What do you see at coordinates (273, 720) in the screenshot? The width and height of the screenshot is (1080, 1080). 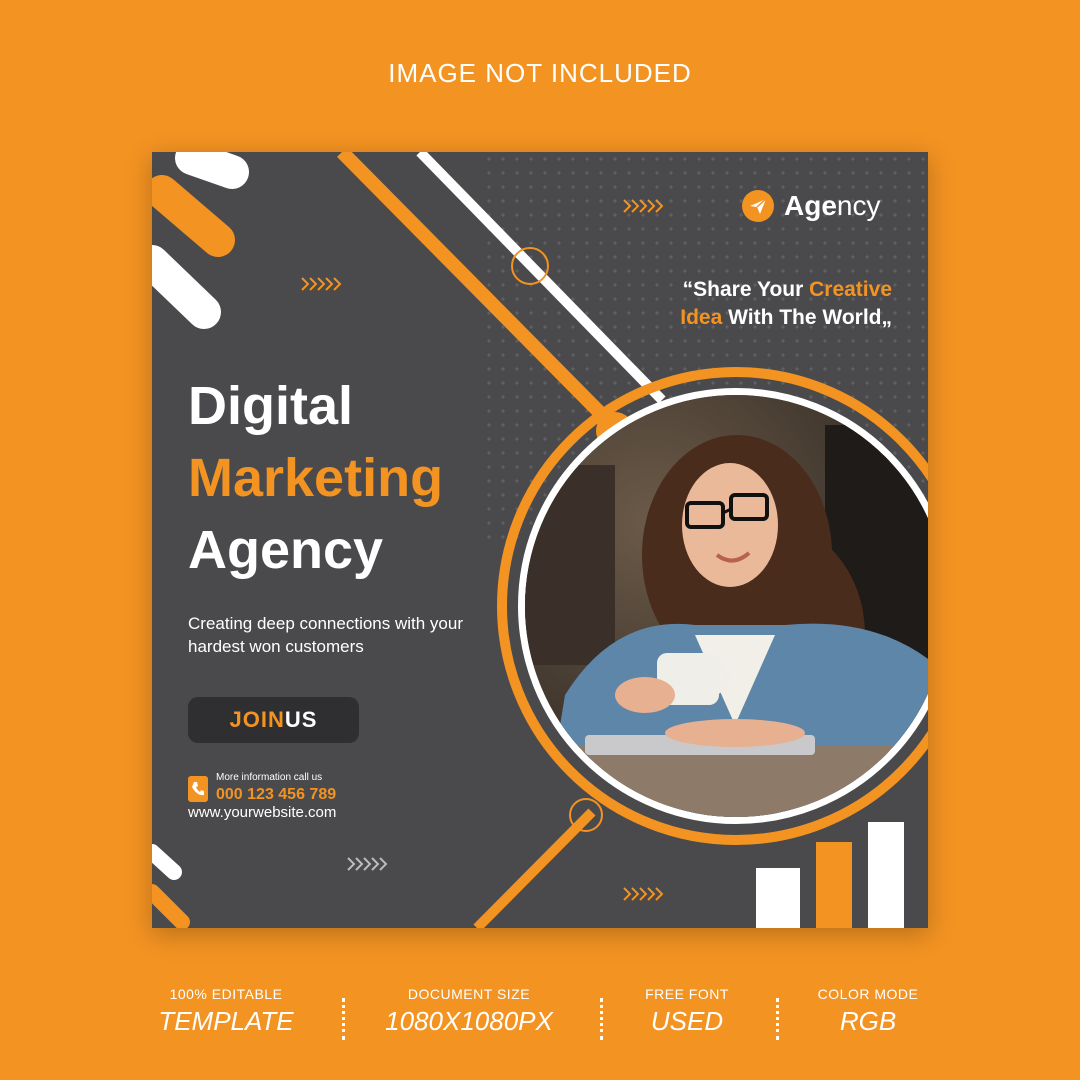 I see `join-us-button: JOIN US` at bounding box center [273, 720].